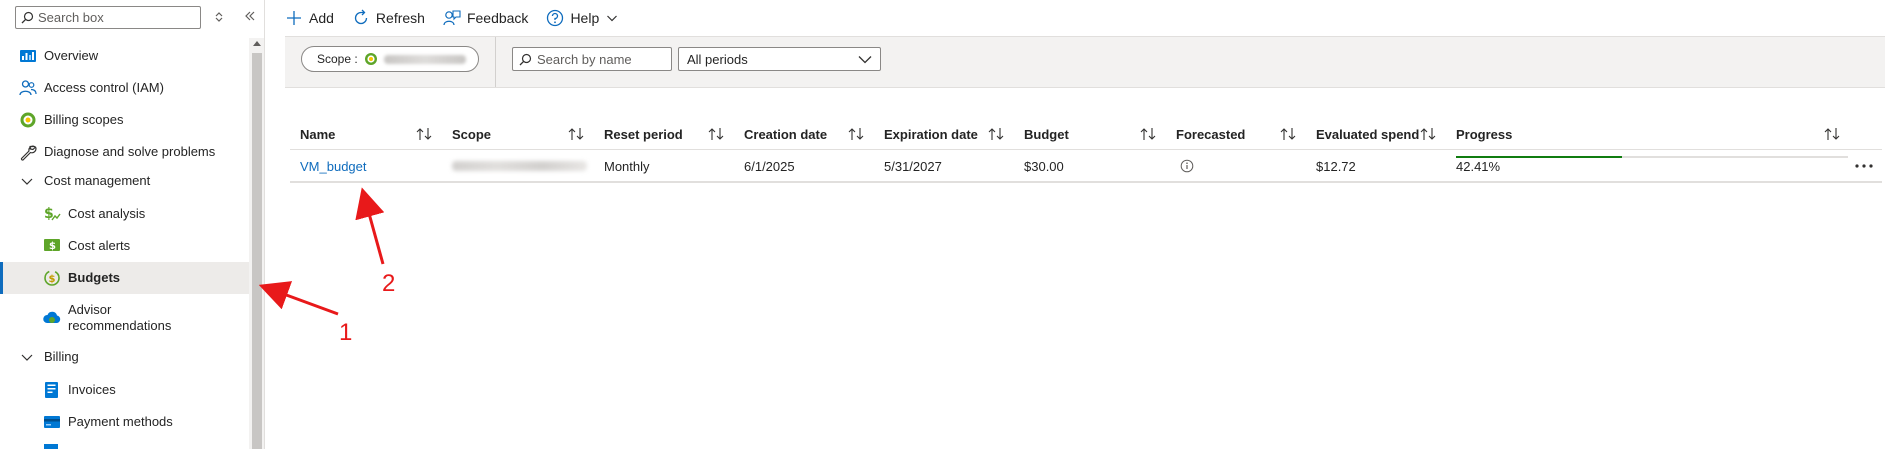 The height and width of the screenshot is (449, 1890). What do you see at coordinates (495, 62) in the screenshot?
I see `filter-divider` at bounding box center [495, 62].